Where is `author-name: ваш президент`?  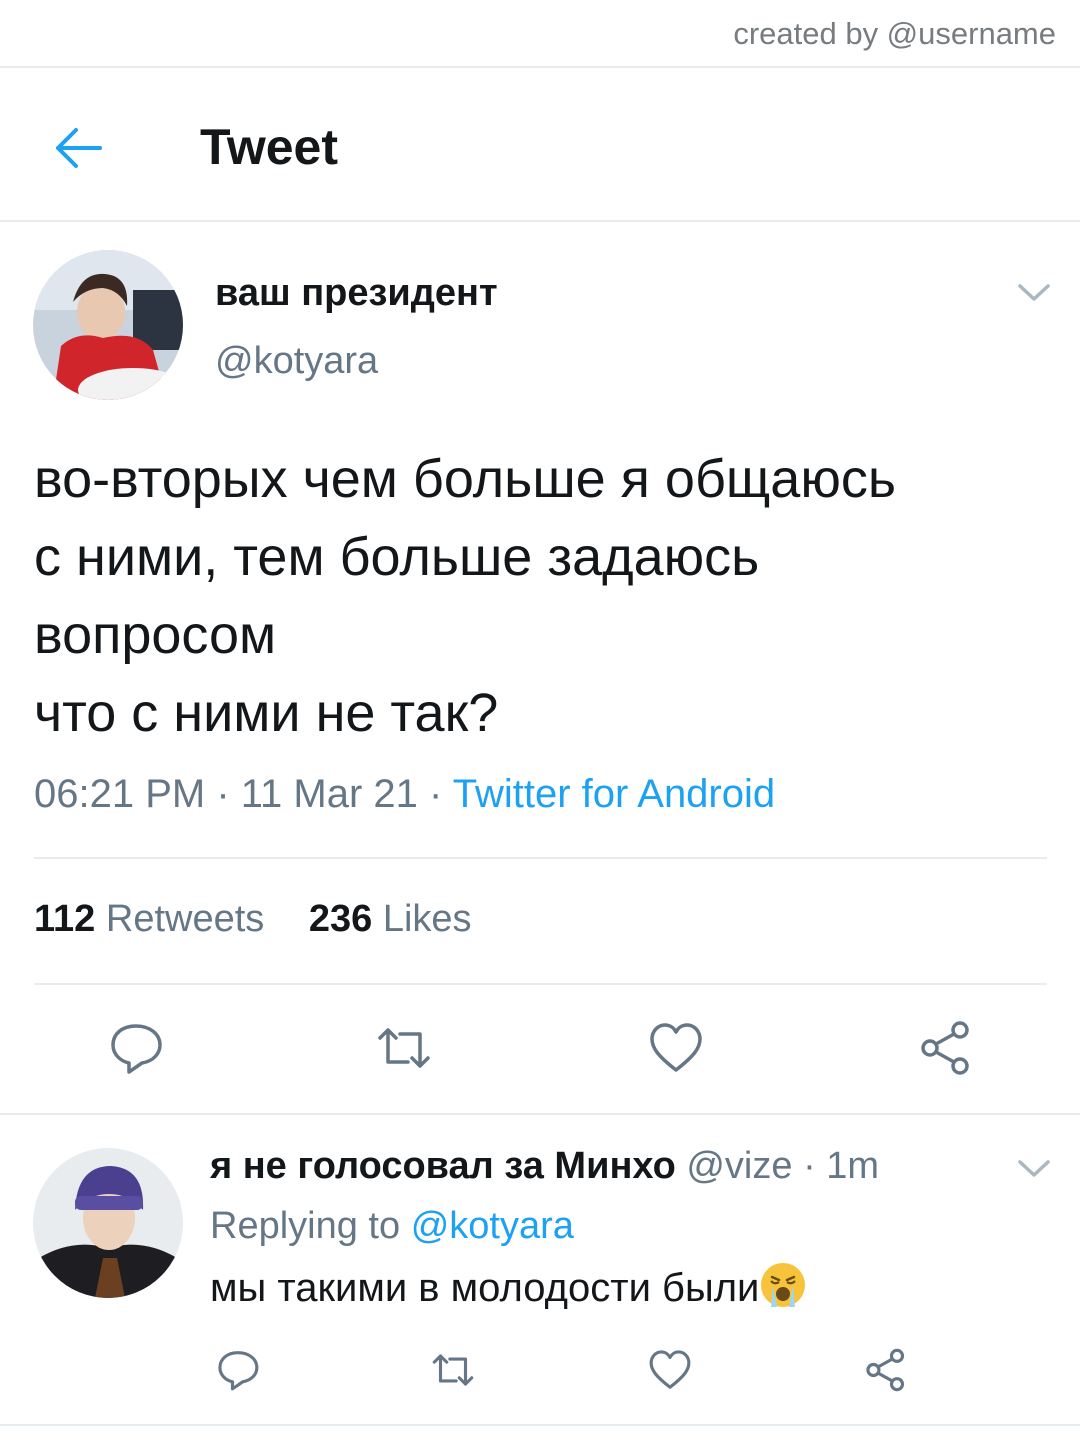 author-name: ваш президент is located at coordinates (356, 293).